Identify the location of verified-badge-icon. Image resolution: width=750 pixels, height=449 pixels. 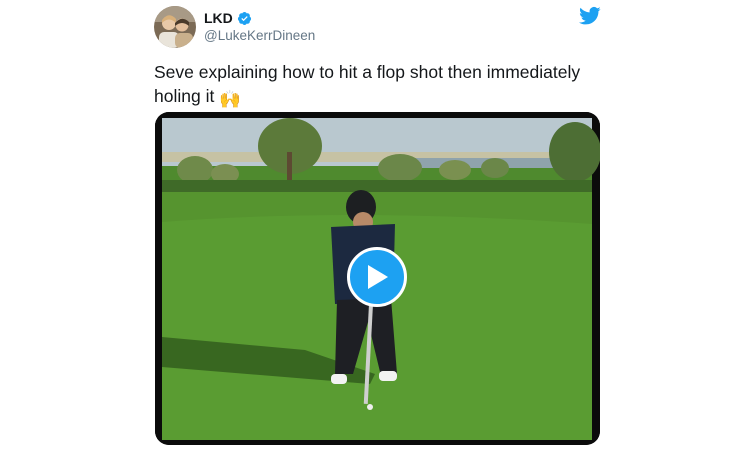
(244, 18).